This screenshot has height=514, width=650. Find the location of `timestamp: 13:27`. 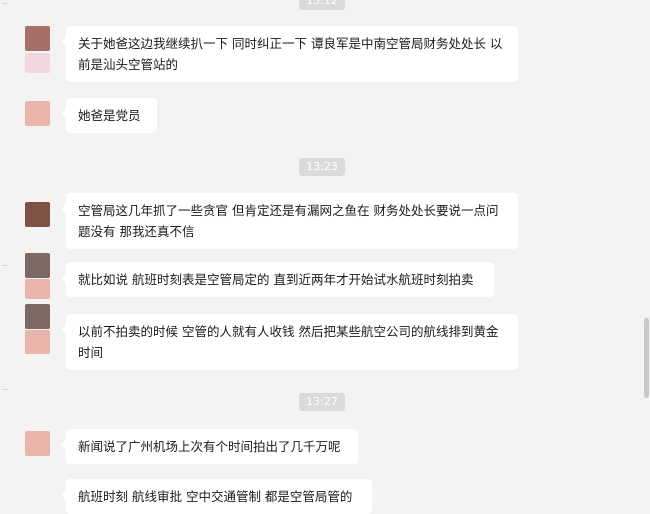

timestamp: 13:27 is located at coordinates (322, 402).